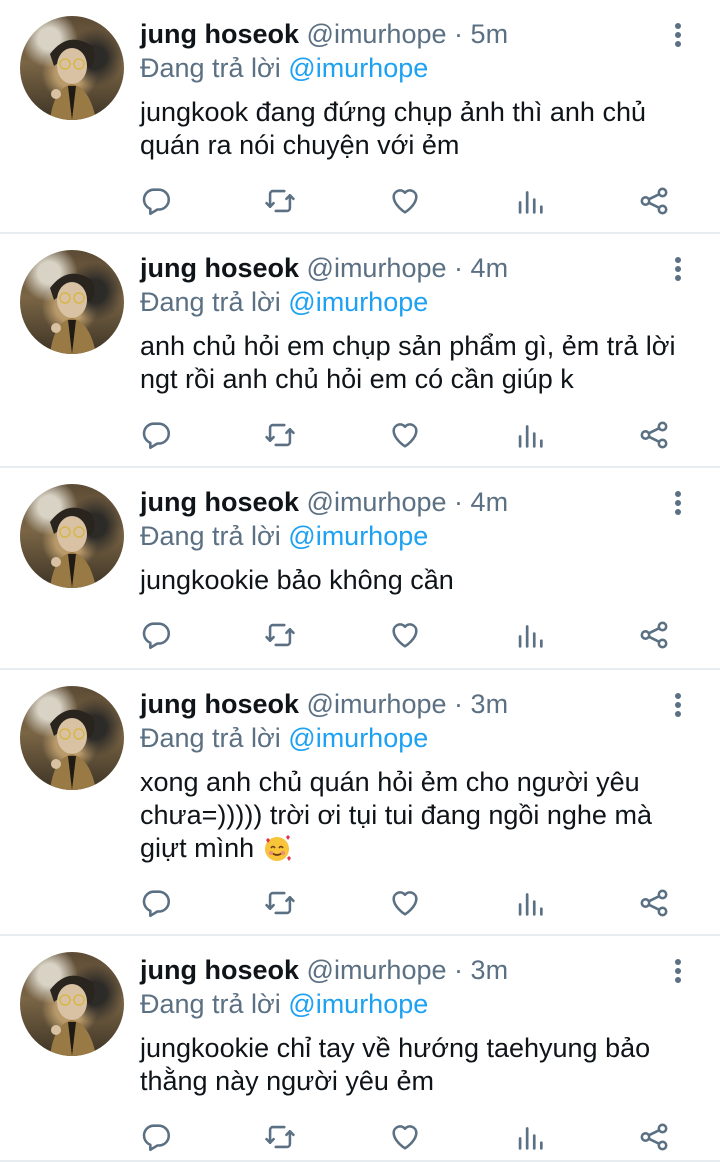  I want to click on smiling-face-with-hearts-icon, so click(277, 848).